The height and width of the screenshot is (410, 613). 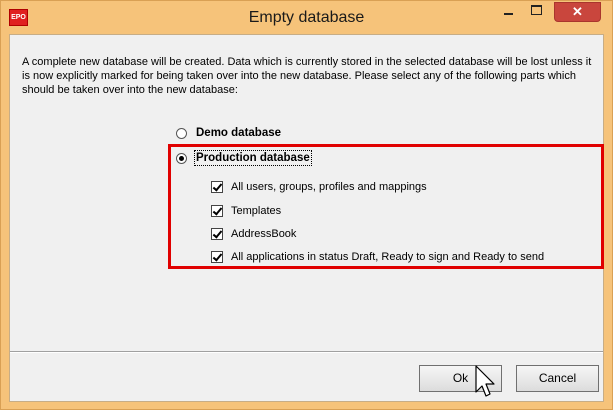 What do you see at coordinates (306, 352) in the screenshot?
I see `separator-line-light` at bounding box center [306, 352].